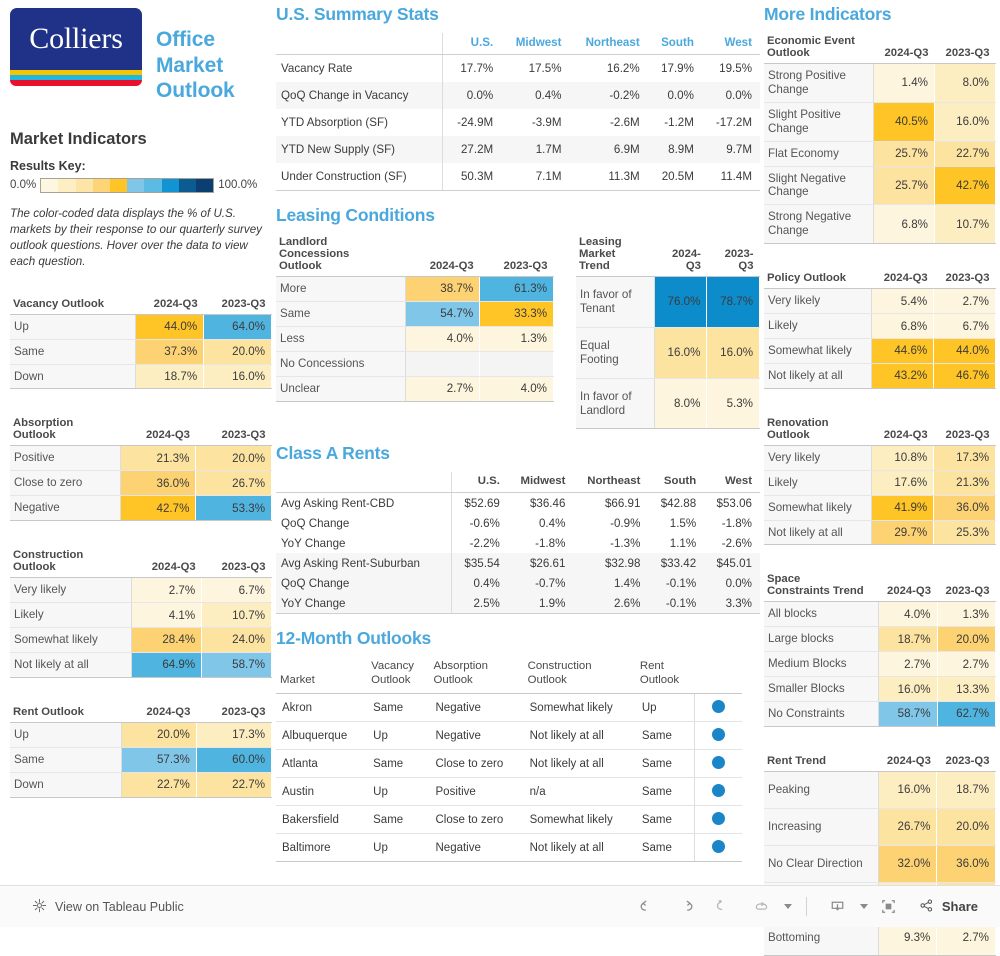  What do you see at coordinates (838, 907) in the screenshot?
I see `download-icon` at bounding box center [838, 907].